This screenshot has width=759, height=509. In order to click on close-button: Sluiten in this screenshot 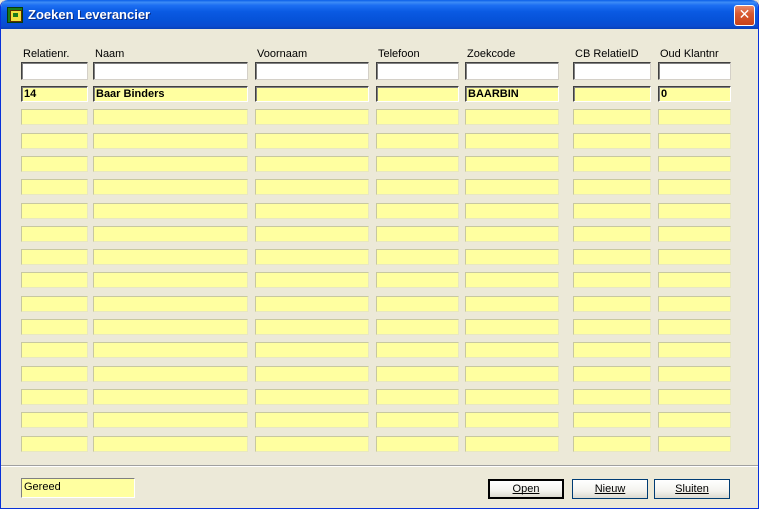, I will do `click(692, 489)`.